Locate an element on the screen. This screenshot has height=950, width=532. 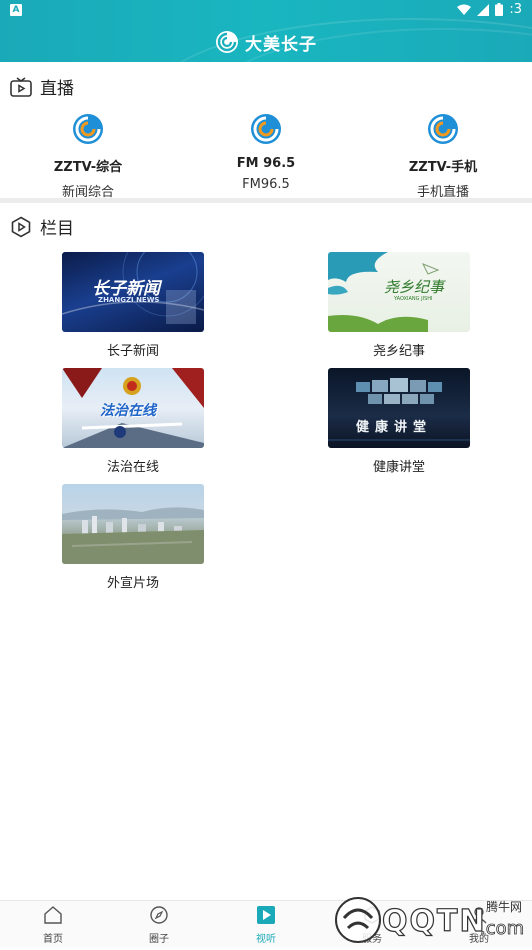
tab-home: 首页 is located at coordinates (53, 925).